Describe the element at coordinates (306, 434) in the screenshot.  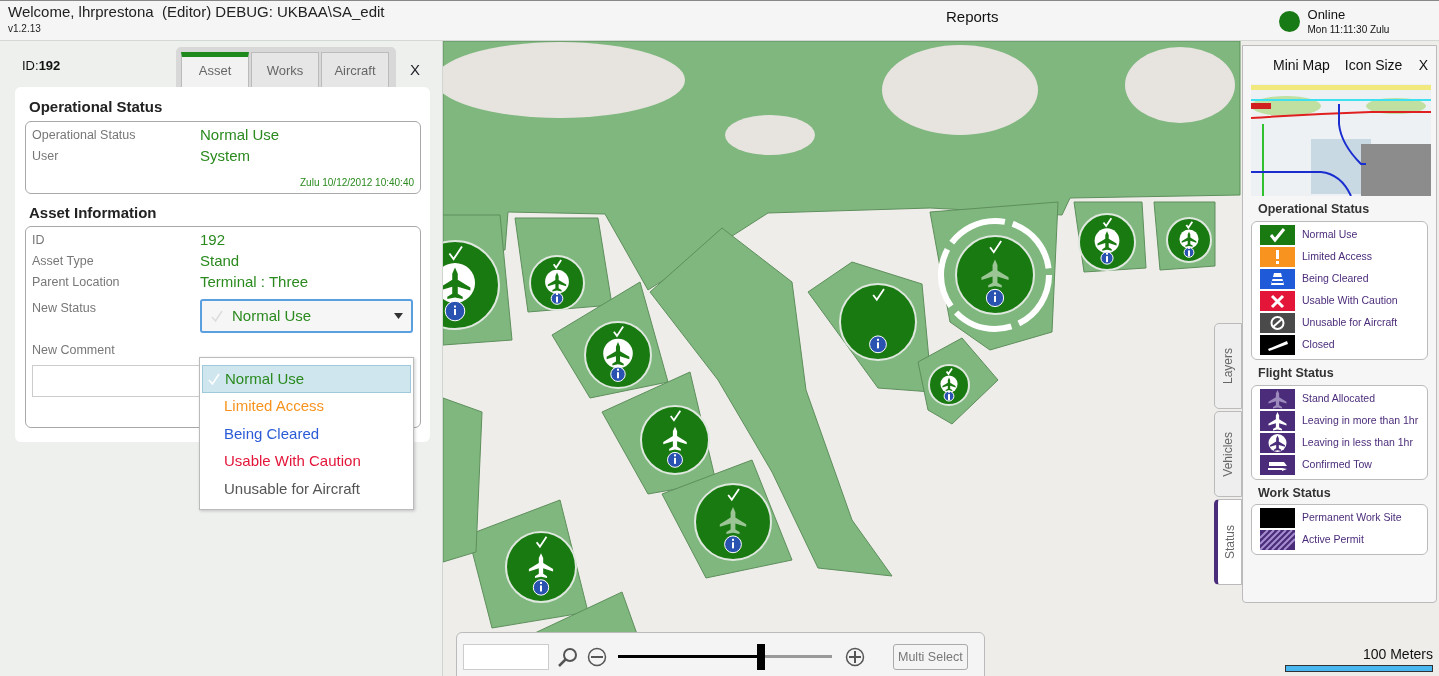
I see `dropdown-option: Being Cleared` at that location.